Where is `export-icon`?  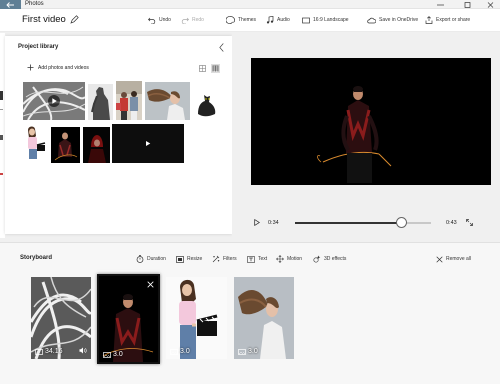
export-icon is located at coordinates (429, 20).